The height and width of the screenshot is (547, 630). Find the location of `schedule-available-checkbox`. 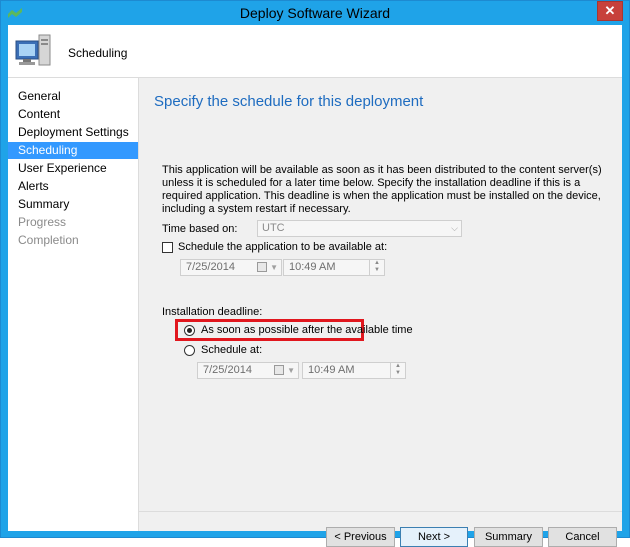

schedule-available-checkbox is located at coordinates (167, 247).